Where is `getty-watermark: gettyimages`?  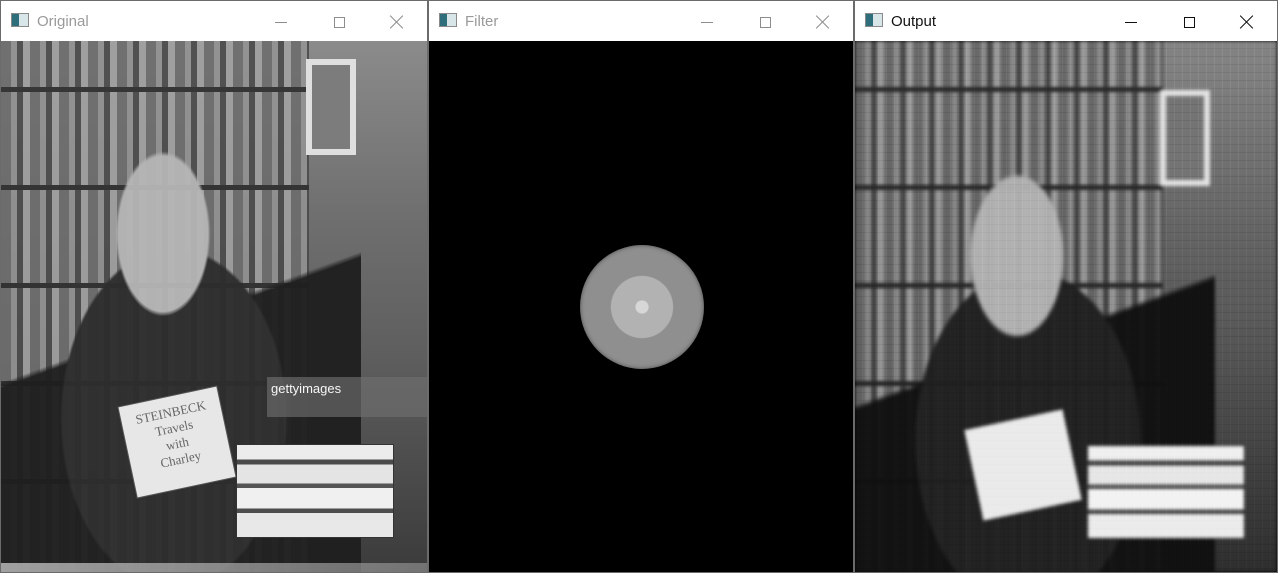 getty-watermark: gettyimages is located at coordinates (347, 397).